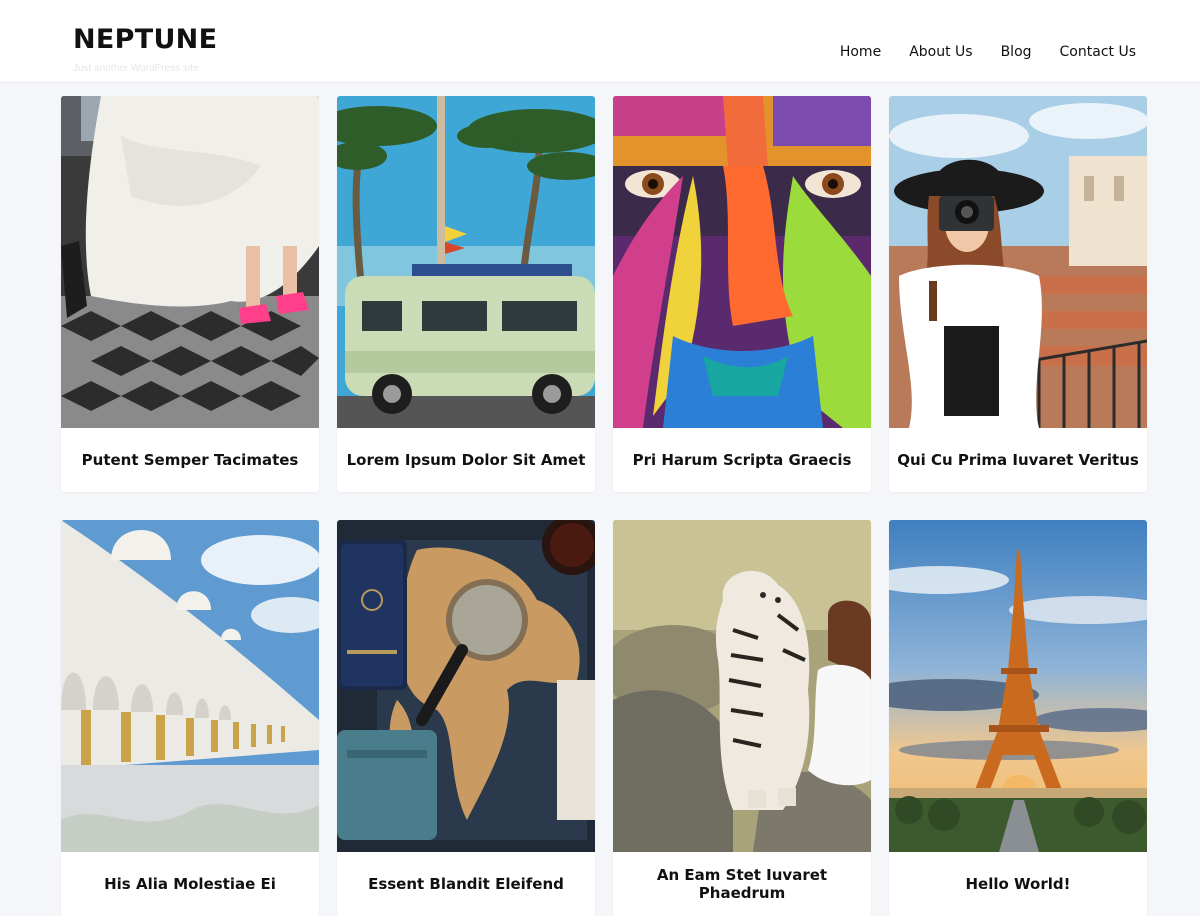 This screenshot has width=1200, height=916. I want to click on site-tagline: Just another WordPress site, so click(136, 68).